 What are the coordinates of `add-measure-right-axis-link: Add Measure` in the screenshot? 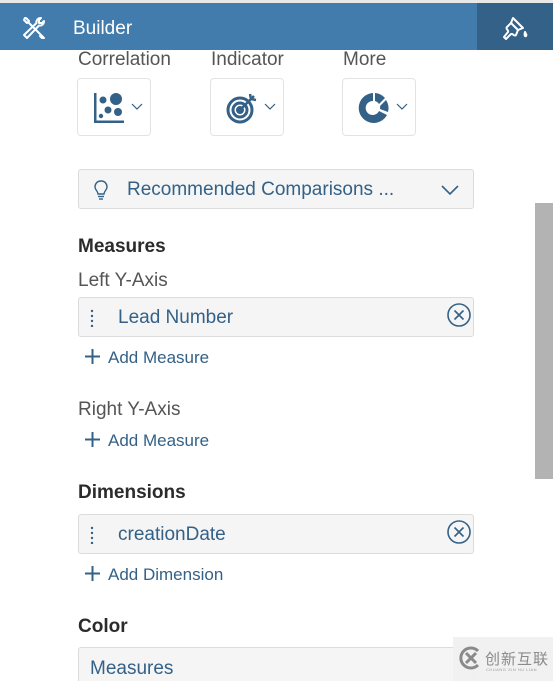 It's located at (146, 441).